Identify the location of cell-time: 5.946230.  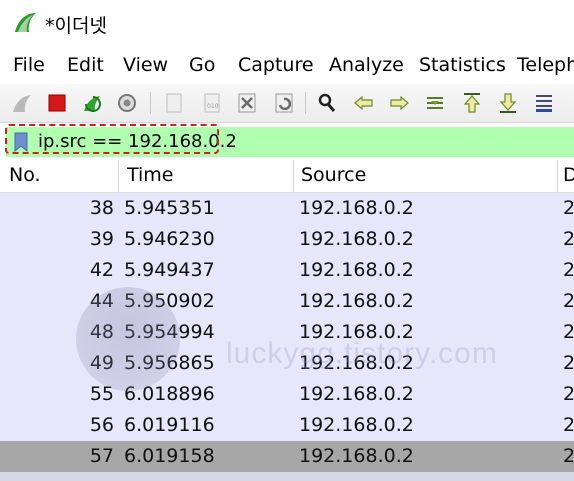
(169, 239).